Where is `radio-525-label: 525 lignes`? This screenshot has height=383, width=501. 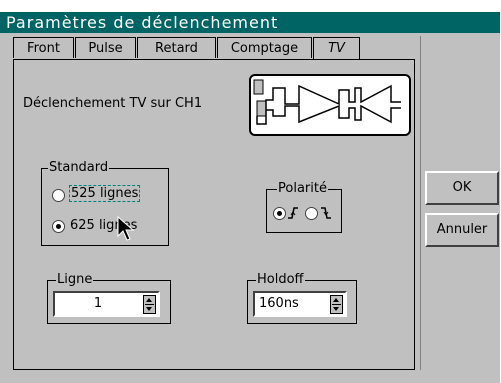 radio-525-label: 525 lignes is located at coordinates (104, 193).